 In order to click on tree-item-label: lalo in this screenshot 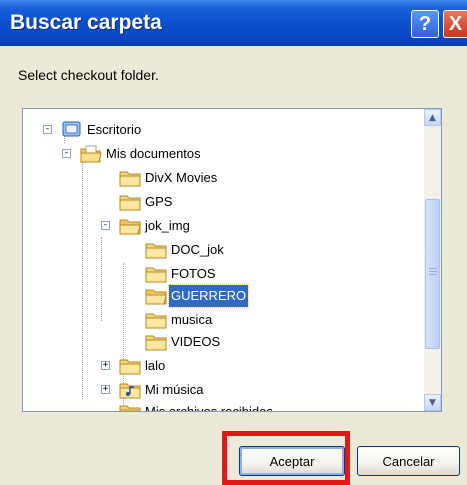, I will do `click(155, 365)`.